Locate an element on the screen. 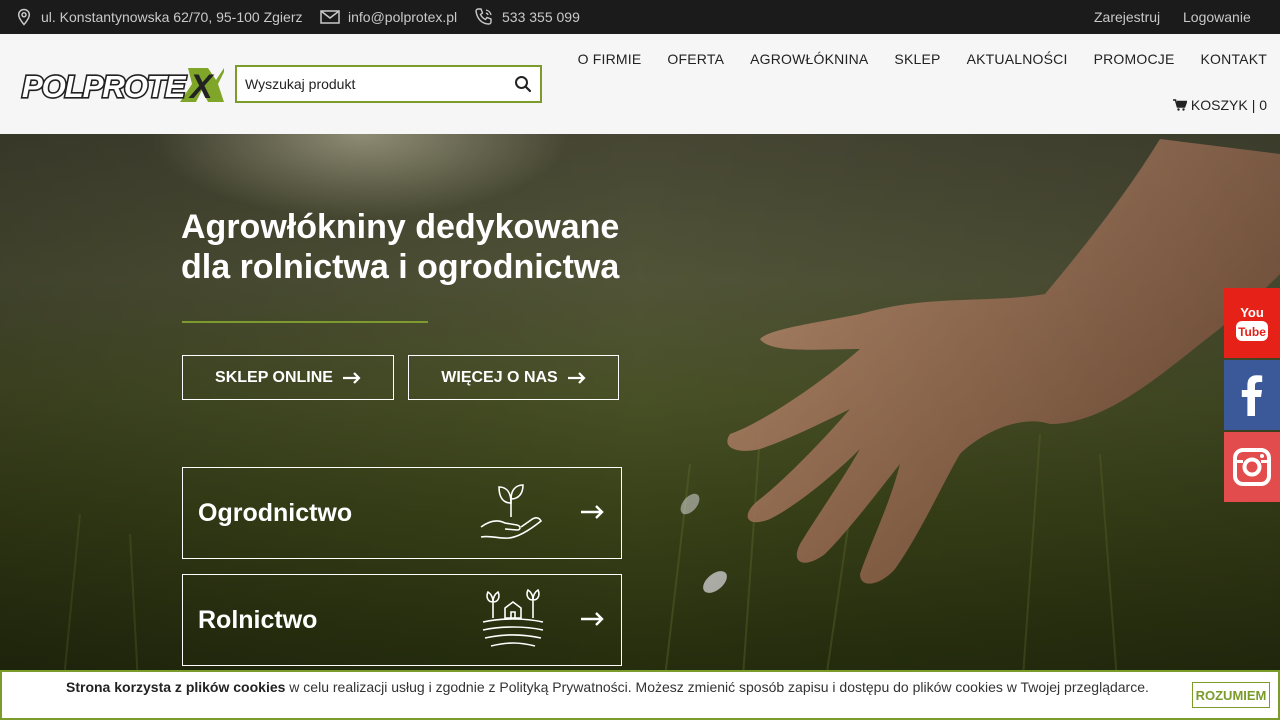 The height and width of the screenshot is (720, 1280). farming-label: Rolnictwo is located at coordinates (258, 620).